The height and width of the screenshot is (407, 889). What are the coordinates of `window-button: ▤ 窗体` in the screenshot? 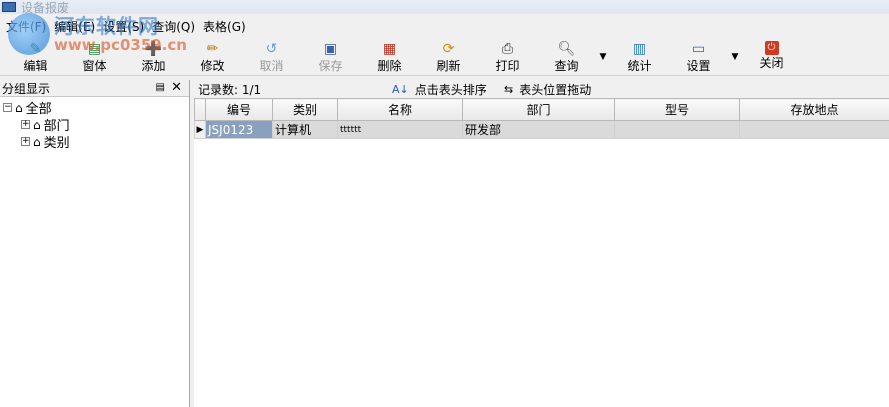 It's located at (94, 57).